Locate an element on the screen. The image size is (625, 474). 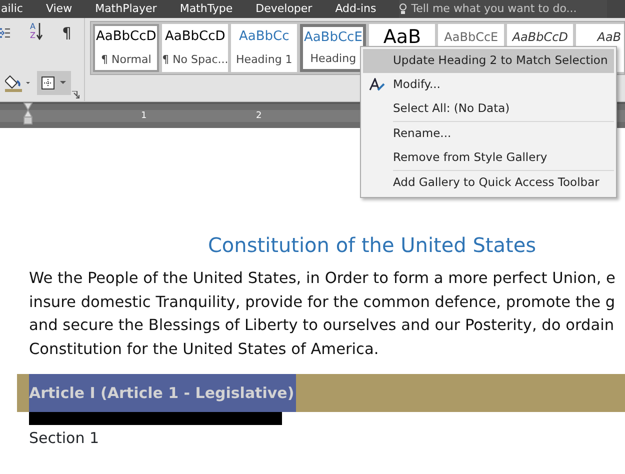
style-label: ¶ Normal is located at coordinates (126, 60).